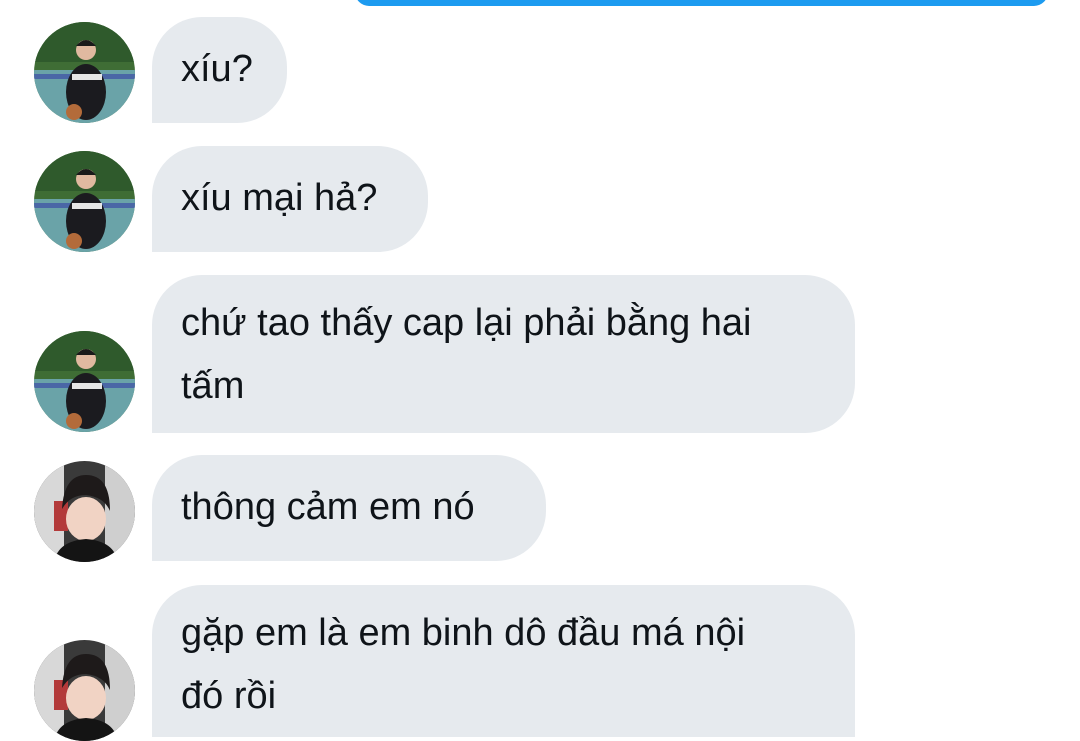 This screenshot has width=1080, height=741. I want to click on message-bubble: thông cảm em nó, so click(349, 508).